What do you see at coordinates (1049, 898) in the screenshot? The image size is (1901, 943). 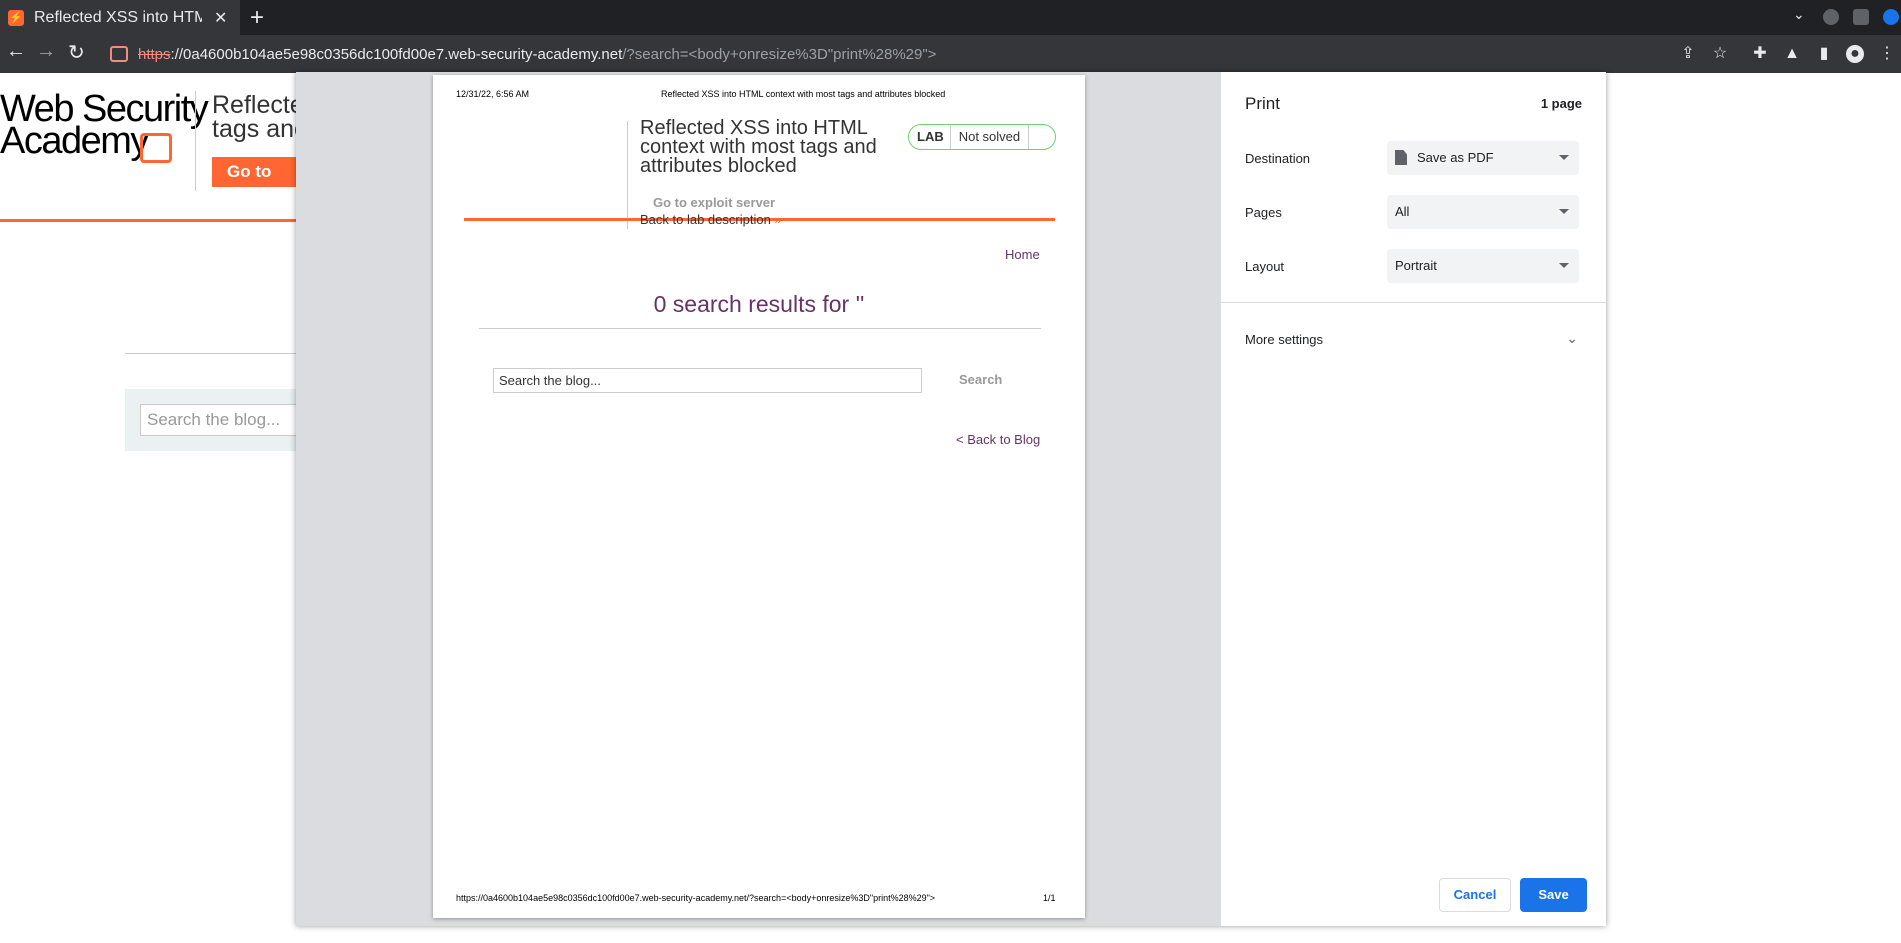 I see `print-footer-page: 1/1` at bounding box center [1049, 898].